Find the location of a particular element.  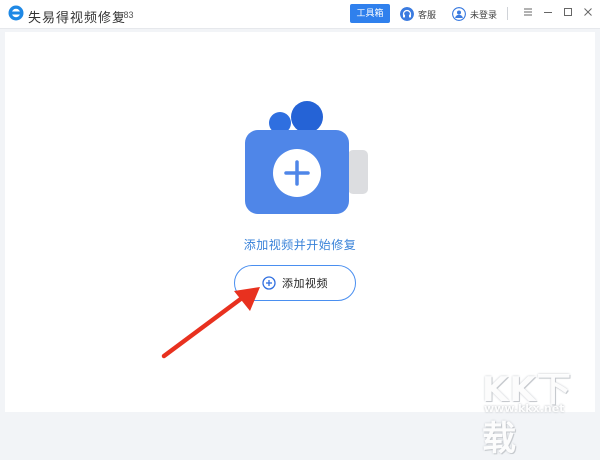

add-video-hint: 添加视频并开始修复 is located at coordinates (300, 245).